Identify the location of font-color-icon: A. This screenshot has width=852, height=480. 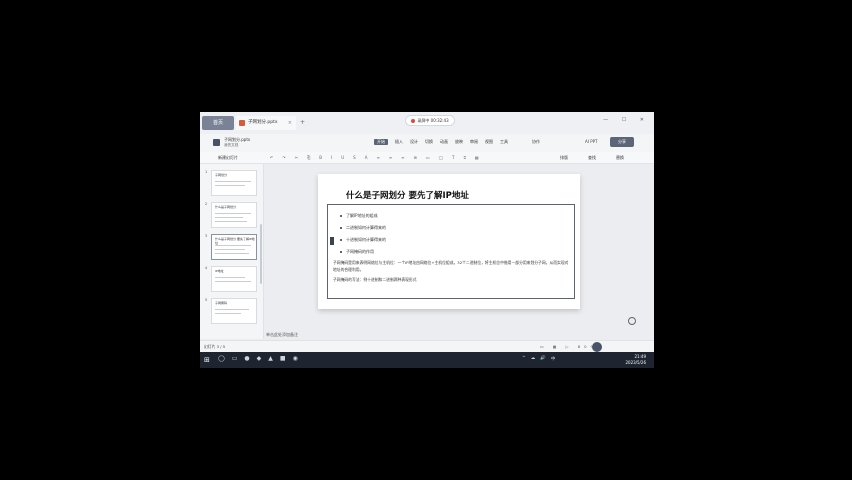
(366, 157).